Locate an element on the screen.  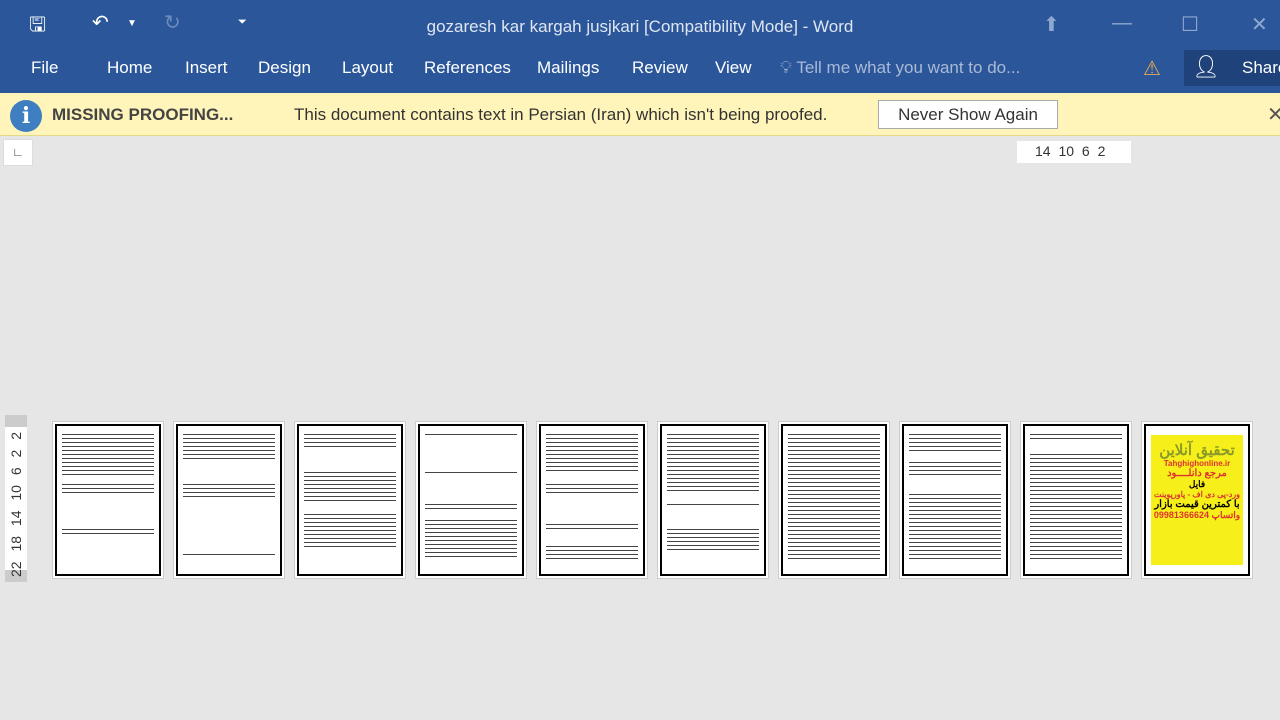
ad-line: ورد-پی دی اف - پاورپوینت is located at coordinates (1197, 494).